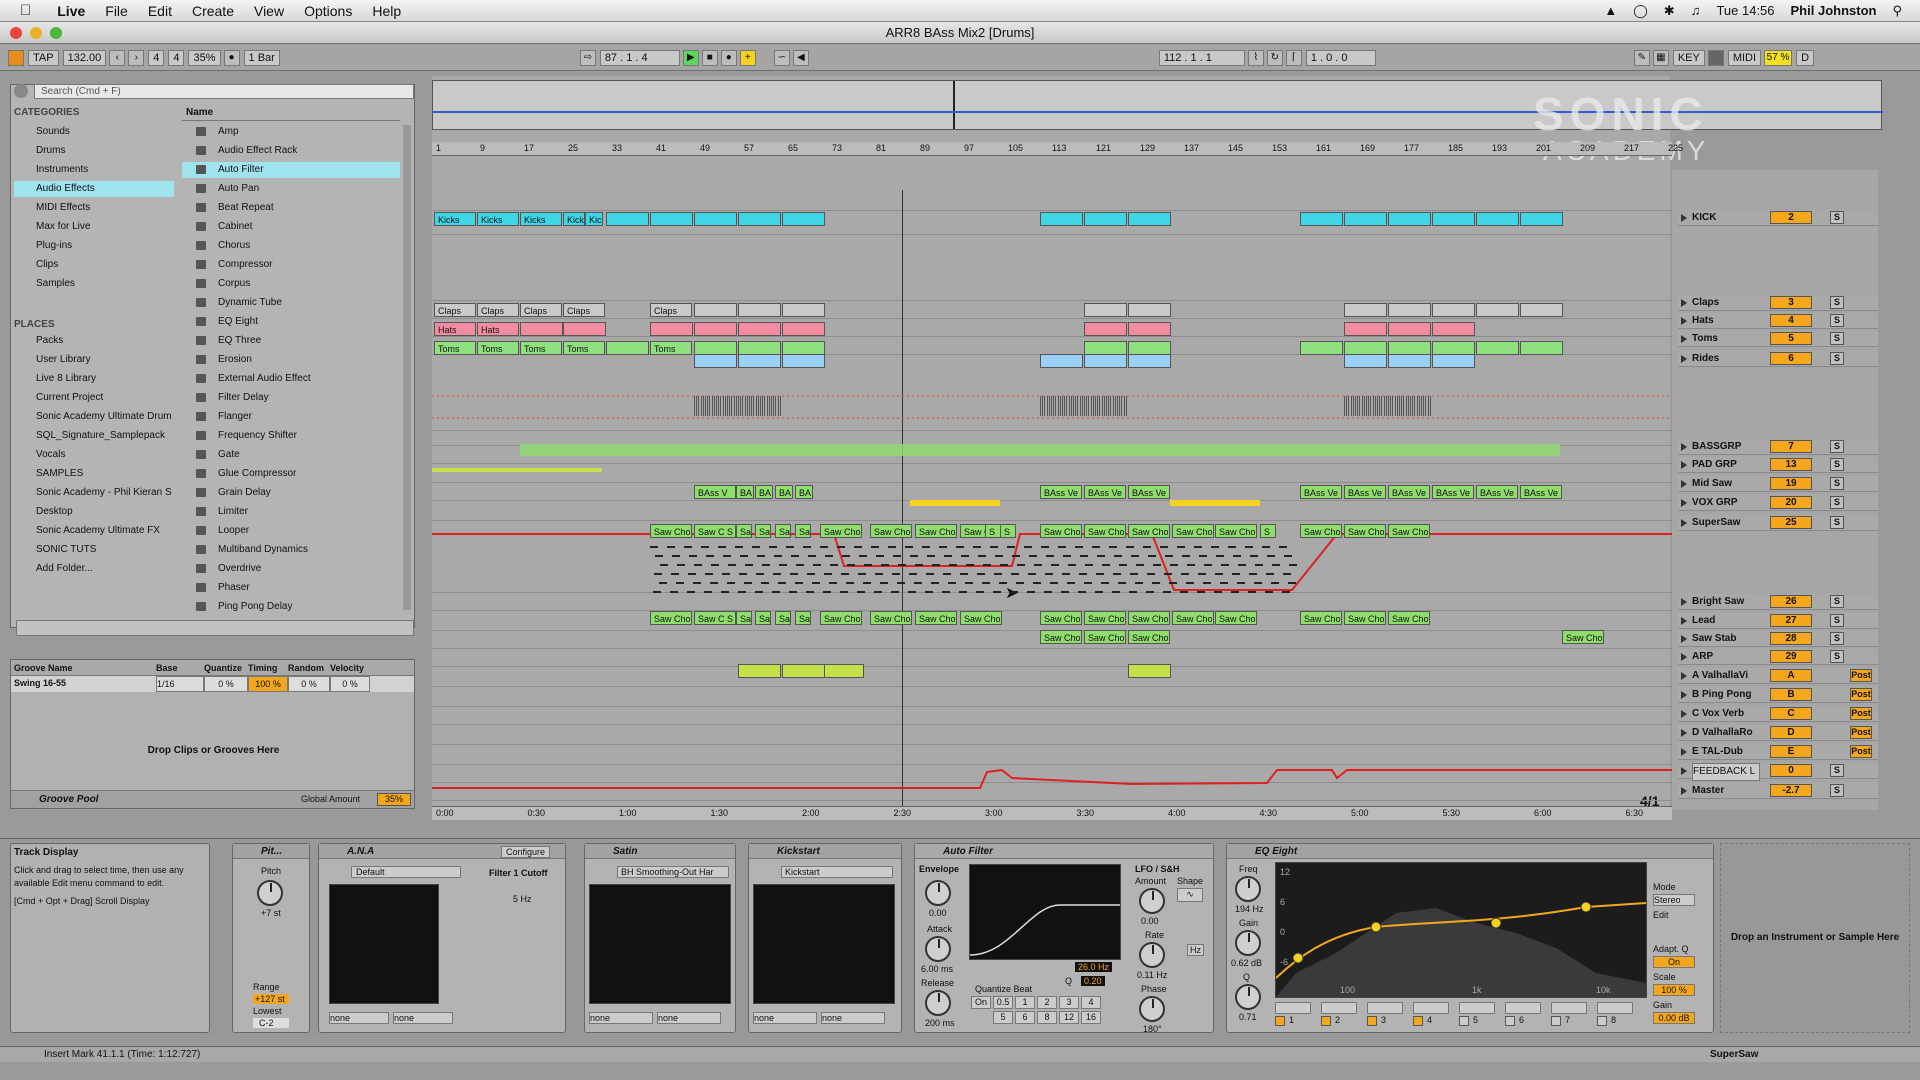 Image resolution: width=1920 pixels, height=1080 pixels. What do you see at coordinates (1791, 217) in the screenshot?
I see `track-number: 2` at bounding box center [1791, 217].